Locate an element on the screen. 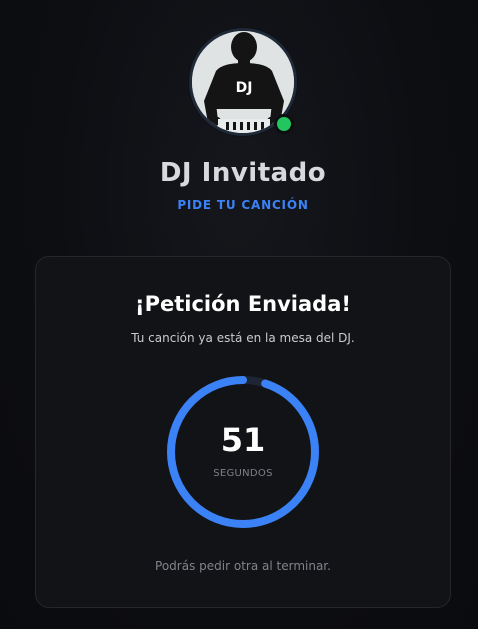 The height and width of the screenshot is (629, 478). page-subtitle: PIDE TU CANCIÓN is located at coordinates (243, 205).